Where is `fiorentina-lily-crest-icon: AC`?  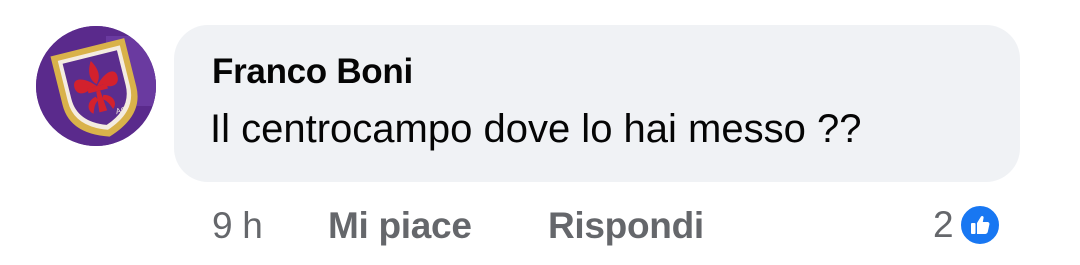 fiorentina-lily-crest-icon: AC is located at coordinates (96, 86).